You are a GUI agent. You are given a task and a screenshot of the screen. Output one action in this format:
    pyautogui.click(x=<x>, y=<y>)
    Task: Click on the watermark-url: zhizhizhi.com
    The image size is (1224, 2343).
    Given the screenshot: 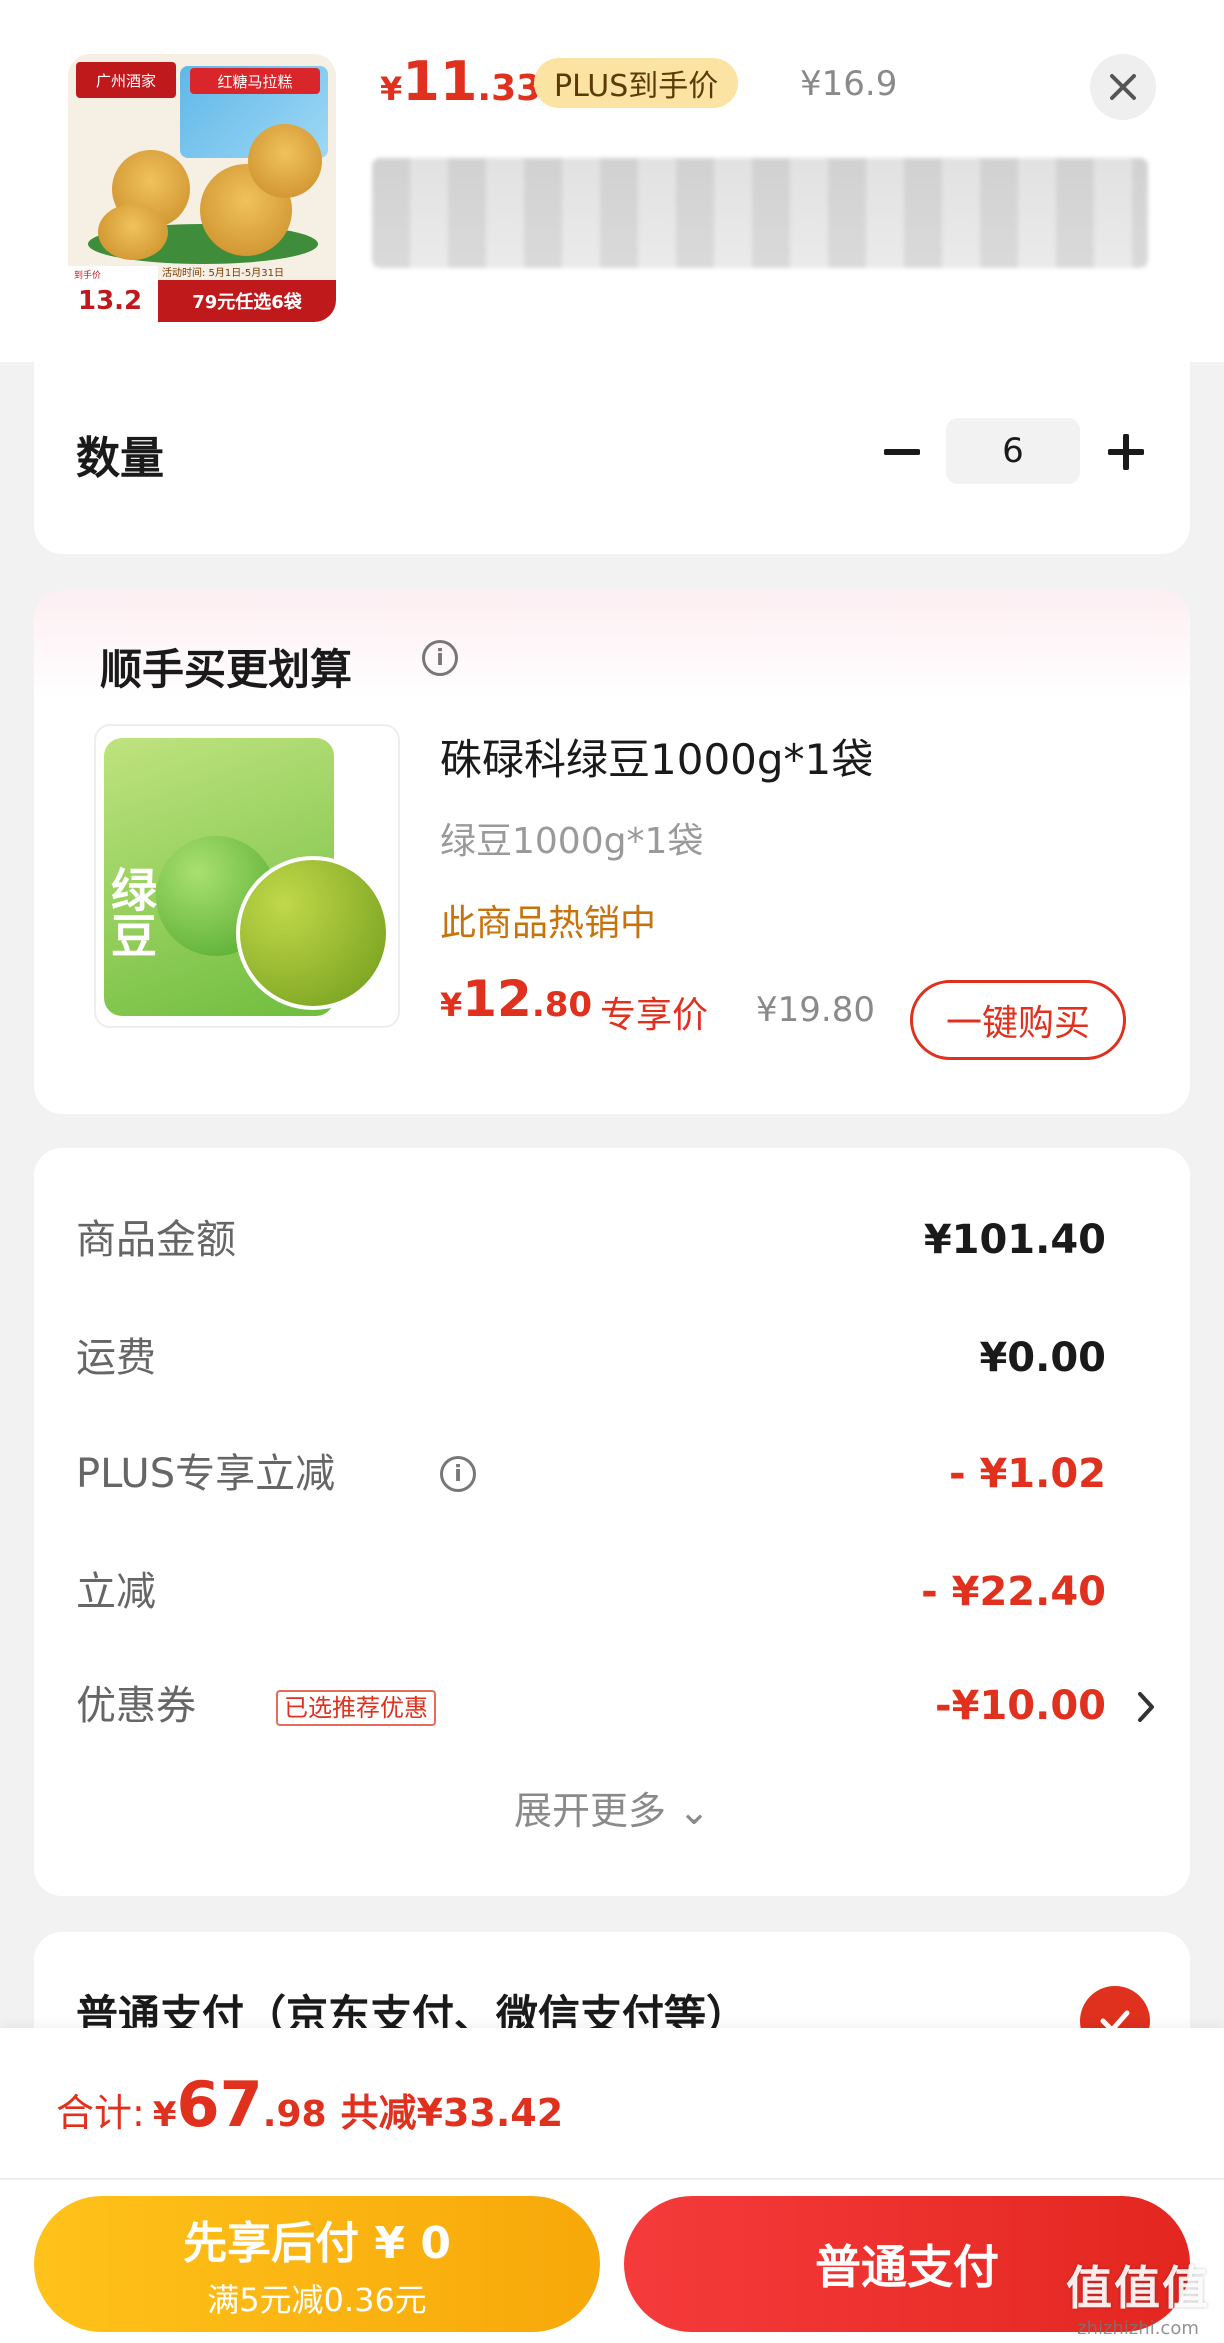 What is the action you would take?
    pyautogui.click(x=1138, y=2328)
    